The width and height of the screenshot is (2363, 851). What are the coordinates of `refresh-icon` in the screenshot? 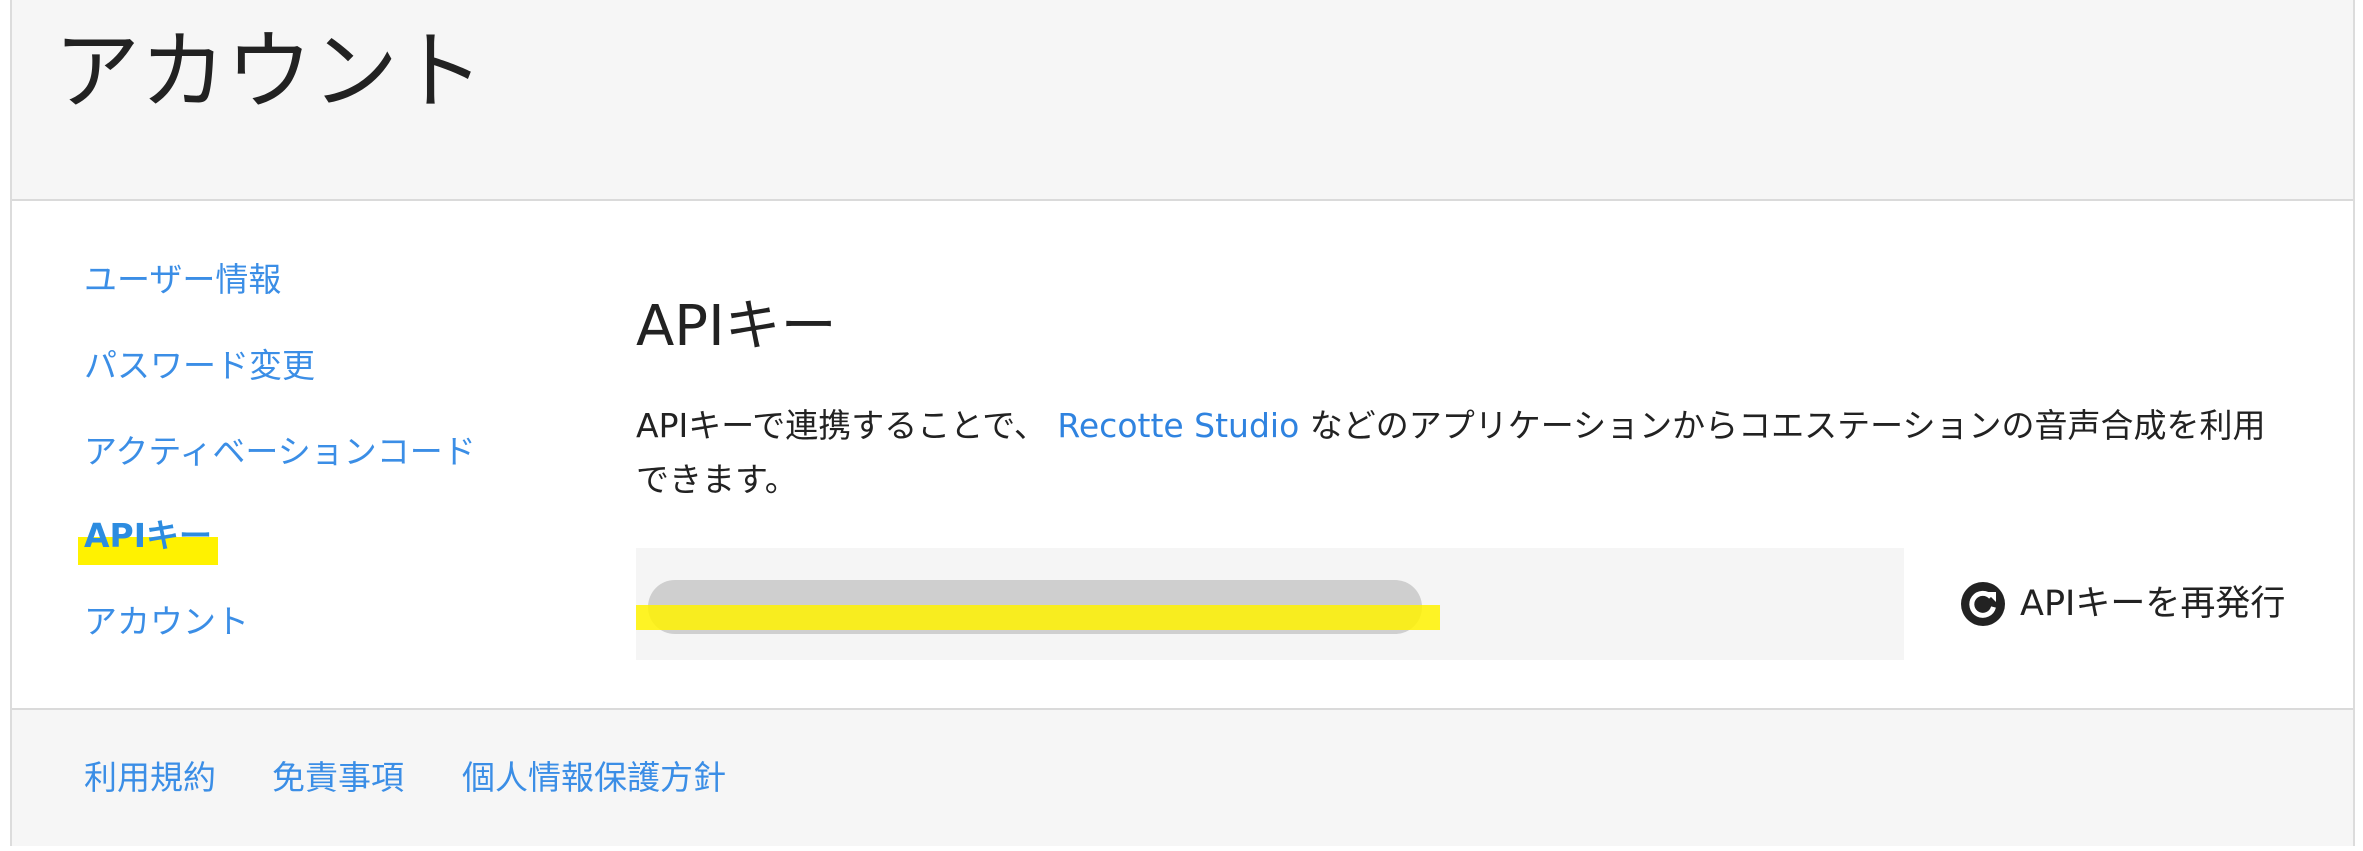 It's located at (1983, 604).